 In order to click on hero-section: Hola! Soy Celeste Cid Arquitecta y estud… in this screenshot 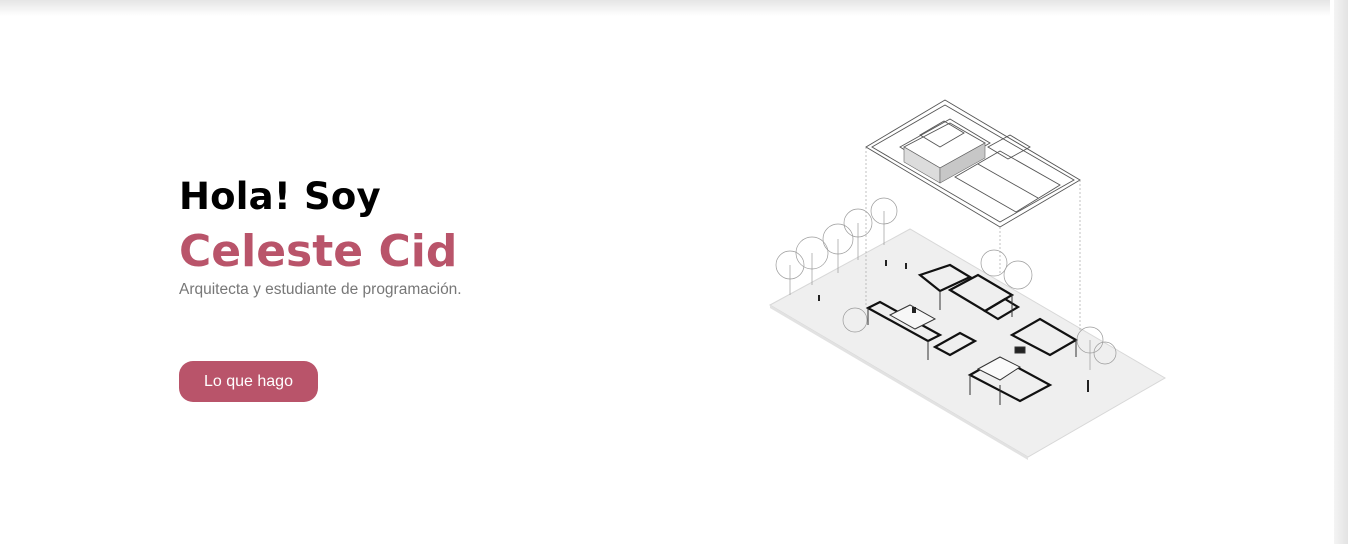, I will do `click(389, 236)`.